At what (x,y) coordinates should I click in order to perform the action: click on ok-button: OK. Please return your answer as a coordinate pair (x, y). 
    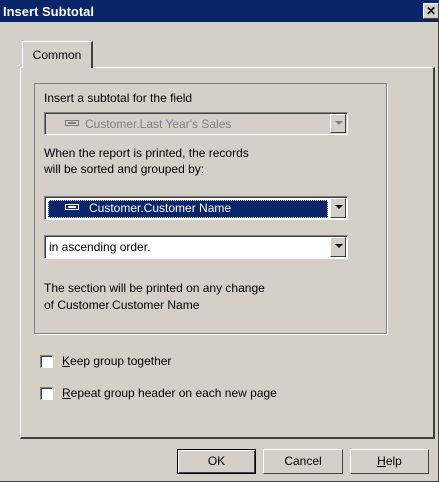
    Looking at the image, I should click on (216, 461).